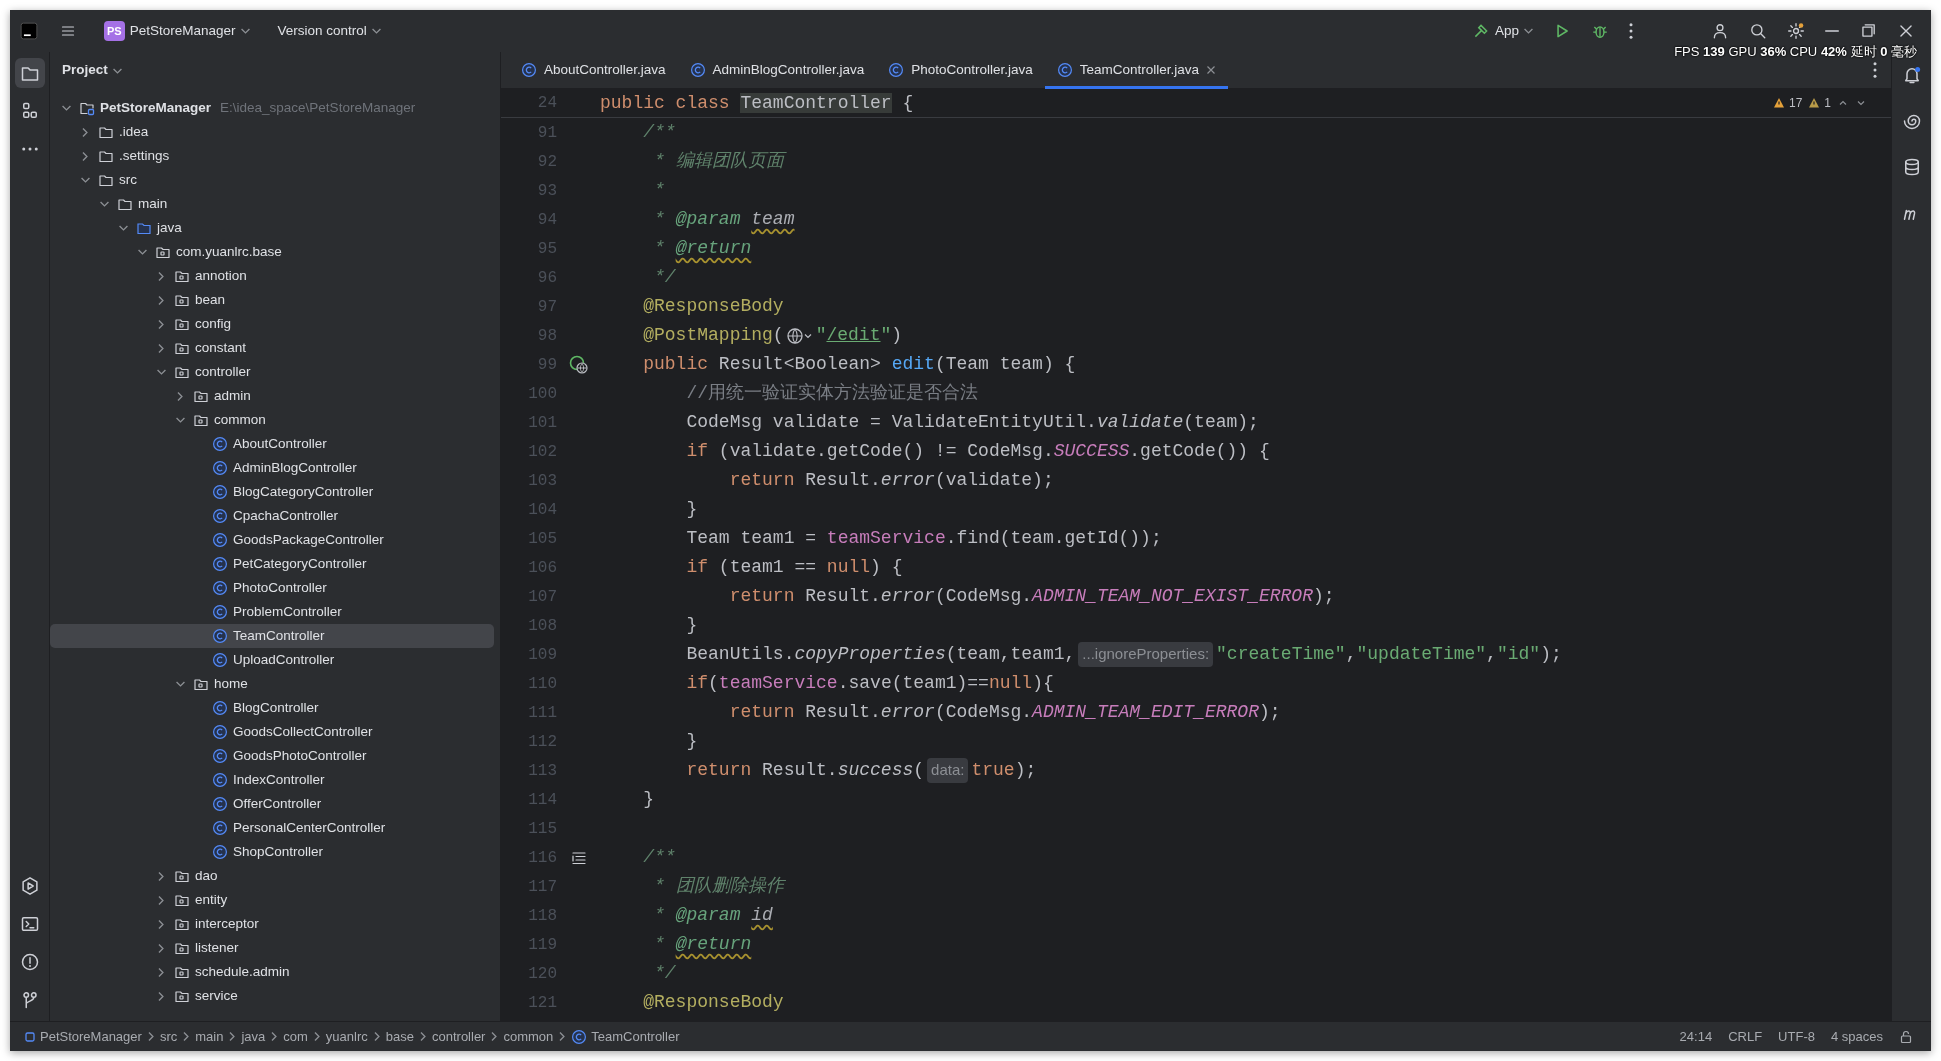 Image resolution: width=1941 pixels, height=1061 pixels. What do you see at coordinates (272, 972) in the screenshot?
I see `tree-item: schedule.admin` at bounding box center [272, 972].